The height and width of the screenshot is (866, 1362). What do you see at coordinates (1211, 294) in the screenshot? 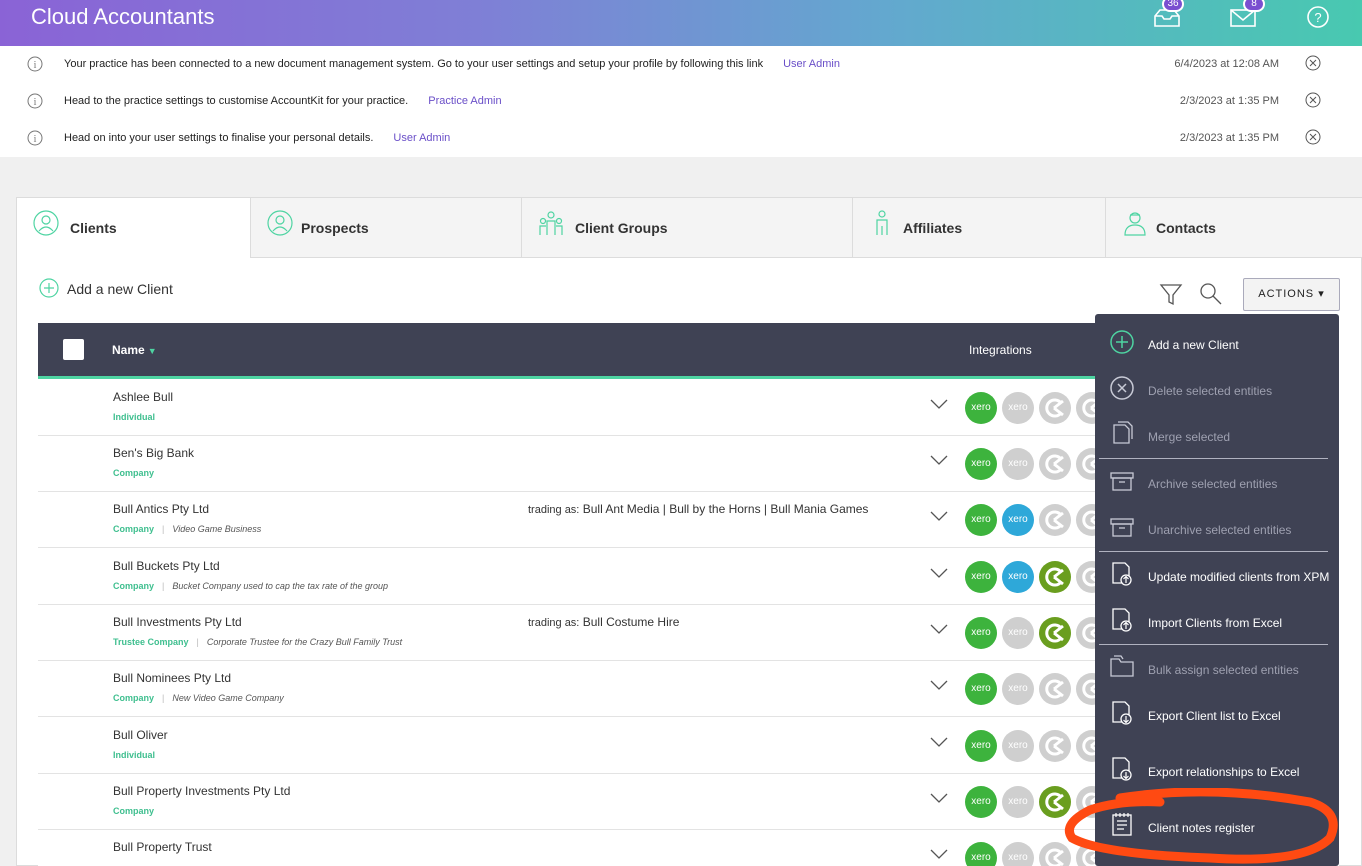
I see `search-icon` at bounding box center [1211, 294].